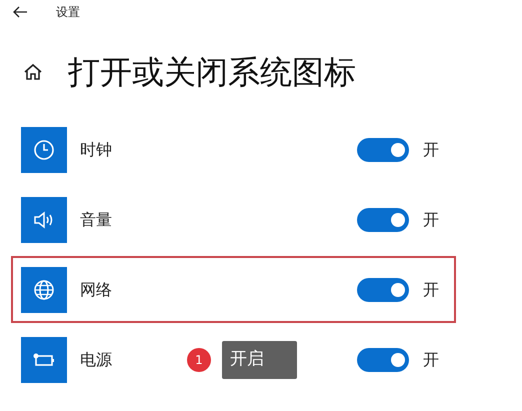  Describe the element at coordinates (259, 360) in the screenshot. I see `tooltip: 开启` at that location.